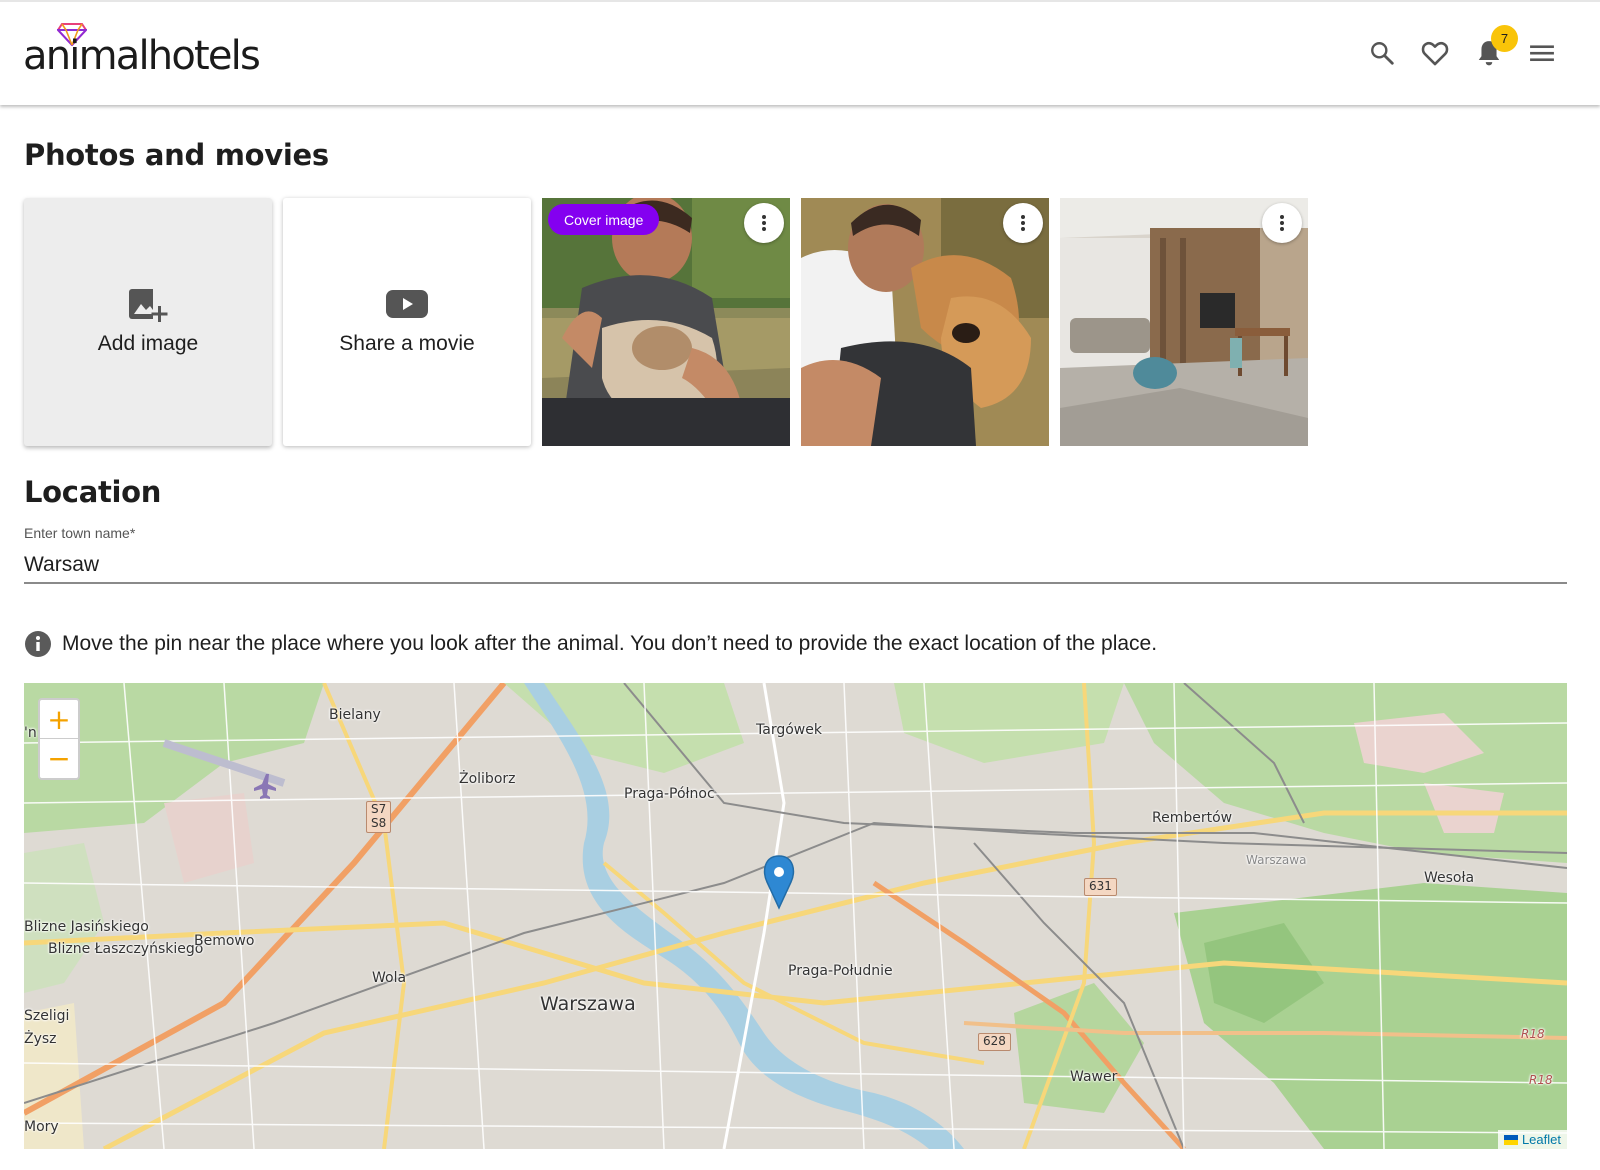 This screenshot has width=1600, height=1170. Describe the element at coordinates (224, 941) in the screenshot. I see `map-label-bemowo: Bemowo` at that location.